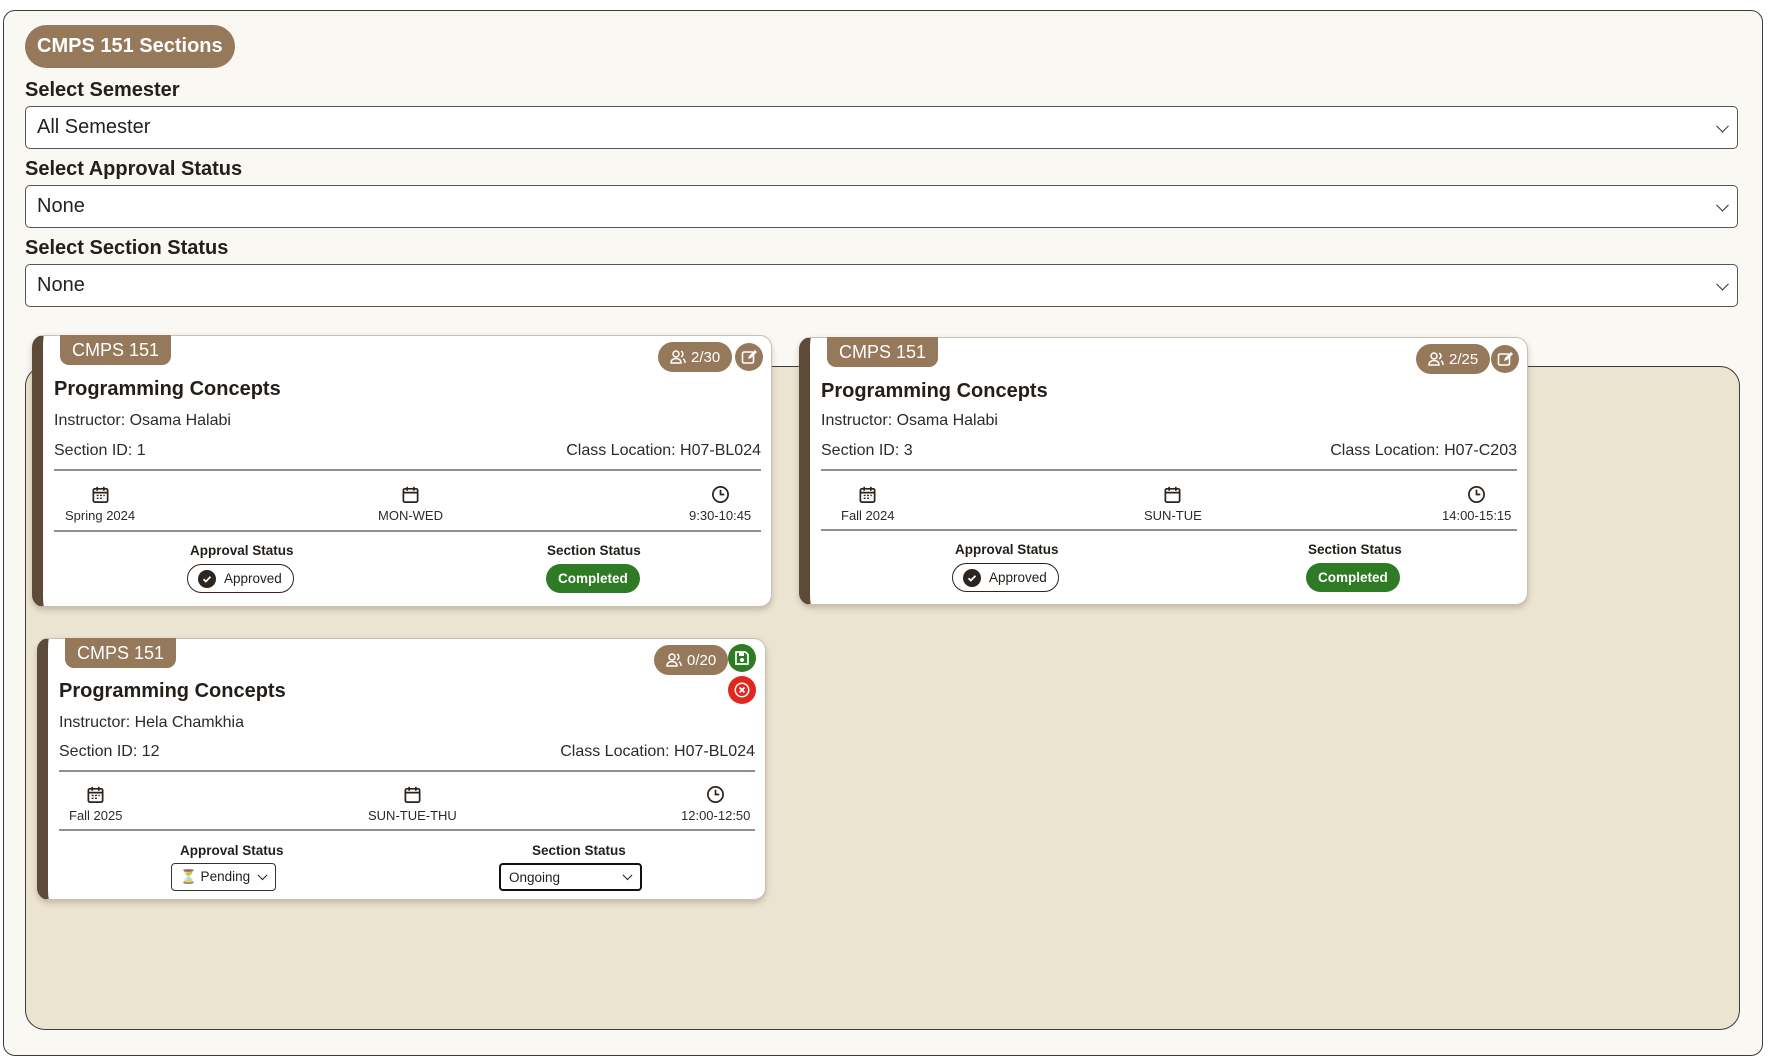 The height and width of the screenshot is (1064, 1770). Describe the element at coordinates (1173, 515) in the screenshot. I see `days-value: SUN-TUE` at that location.